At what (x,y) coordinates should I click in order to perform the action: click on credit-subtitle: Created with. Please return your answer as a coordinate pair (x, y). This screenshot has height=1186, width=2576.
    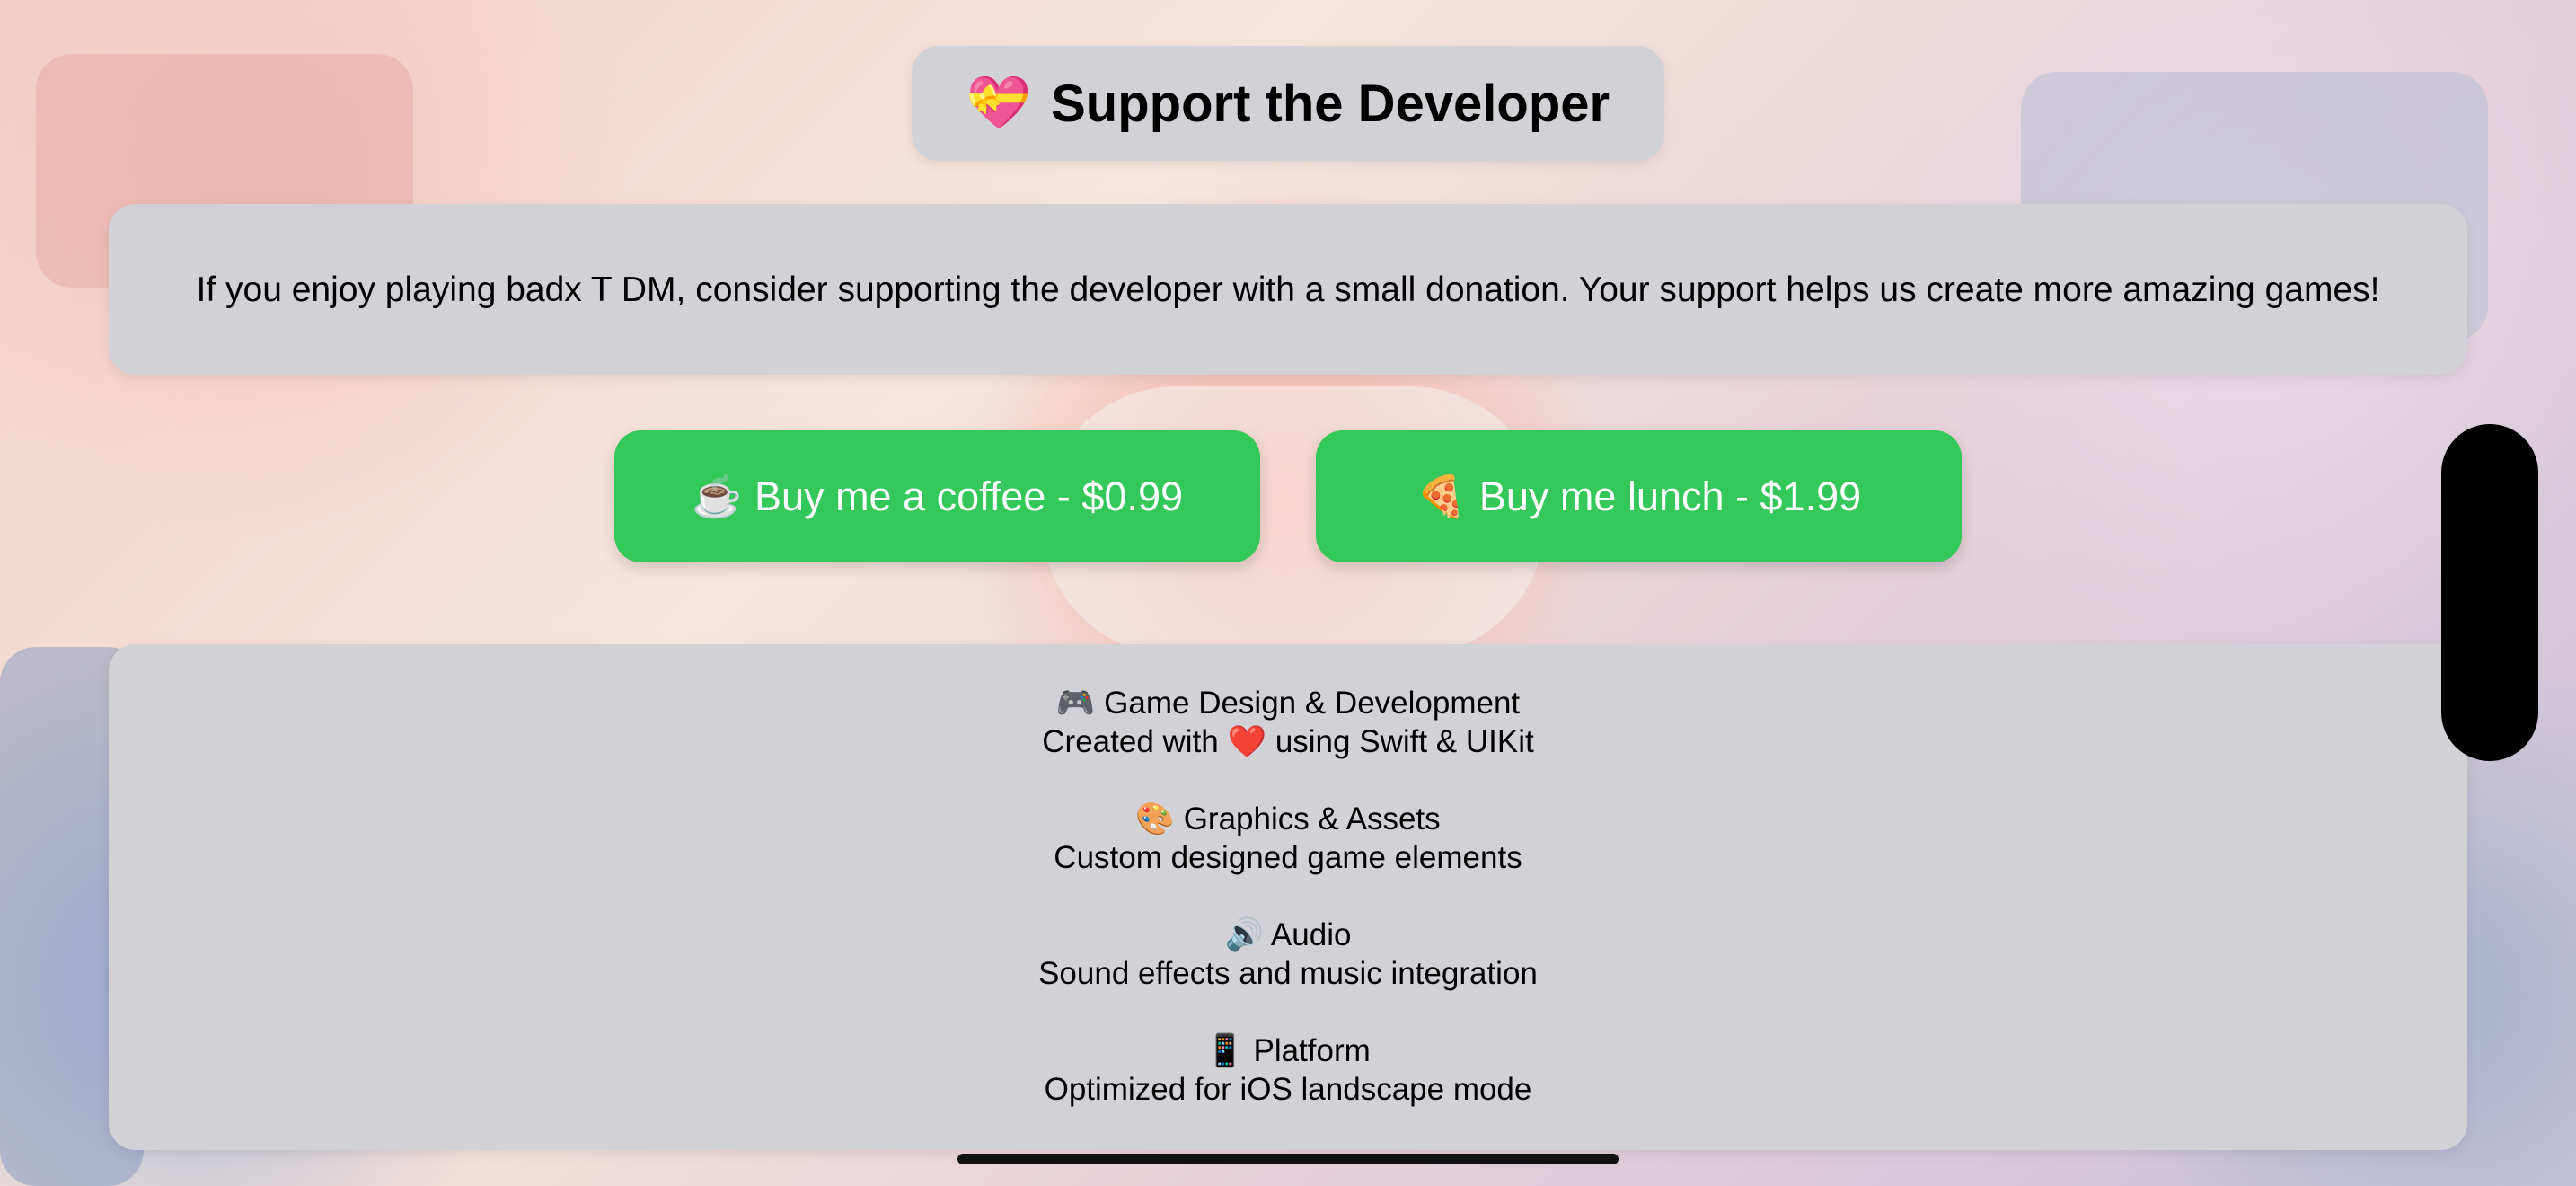
    Looking at the image, I should click on (1135, 741).